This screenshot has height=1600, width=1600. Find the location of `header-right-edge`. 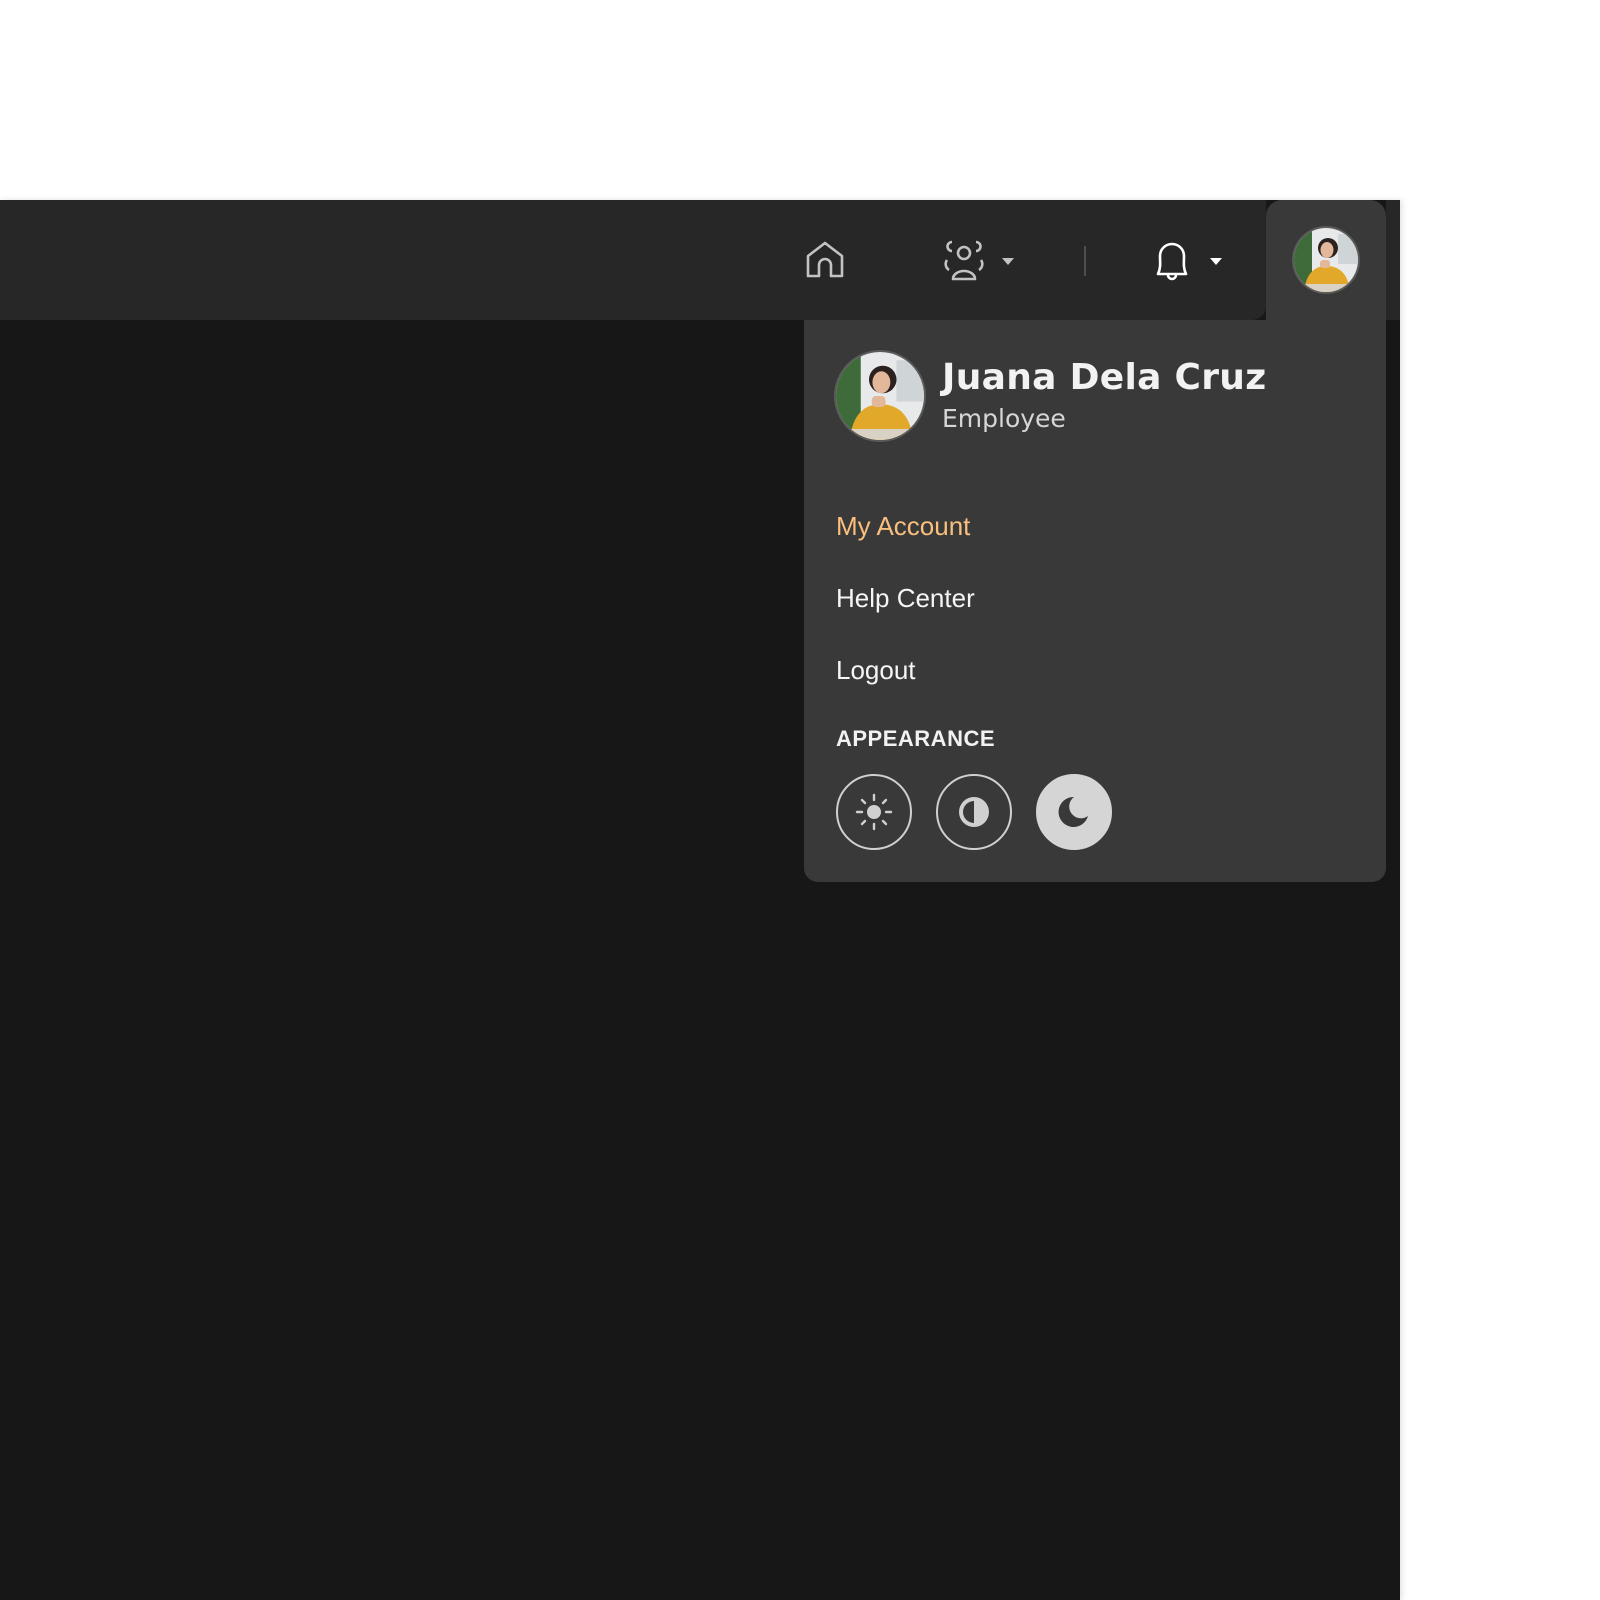

header-right-edge is located at coordinates (1393, 260).